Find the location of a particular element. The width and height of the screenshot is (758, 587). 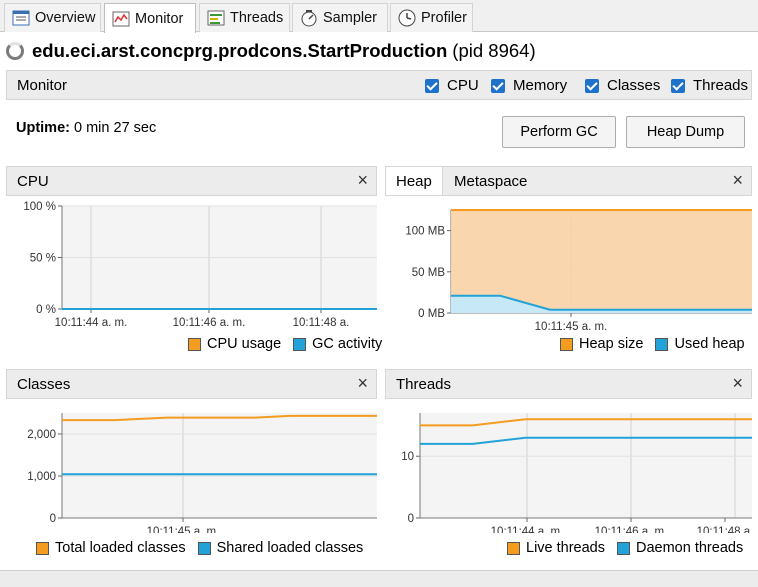

threads-checkbox: Threads is located at coordinates (709, 85).